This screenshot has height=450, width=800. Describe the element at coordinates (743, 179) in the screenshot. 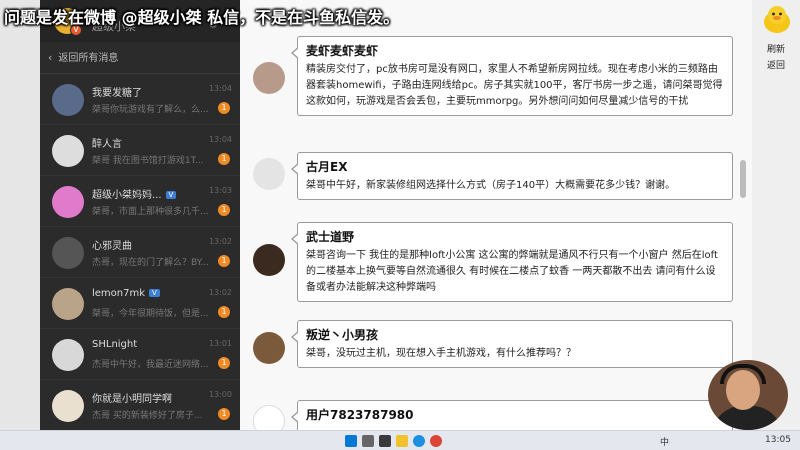

I see `scrollbar` at that location.